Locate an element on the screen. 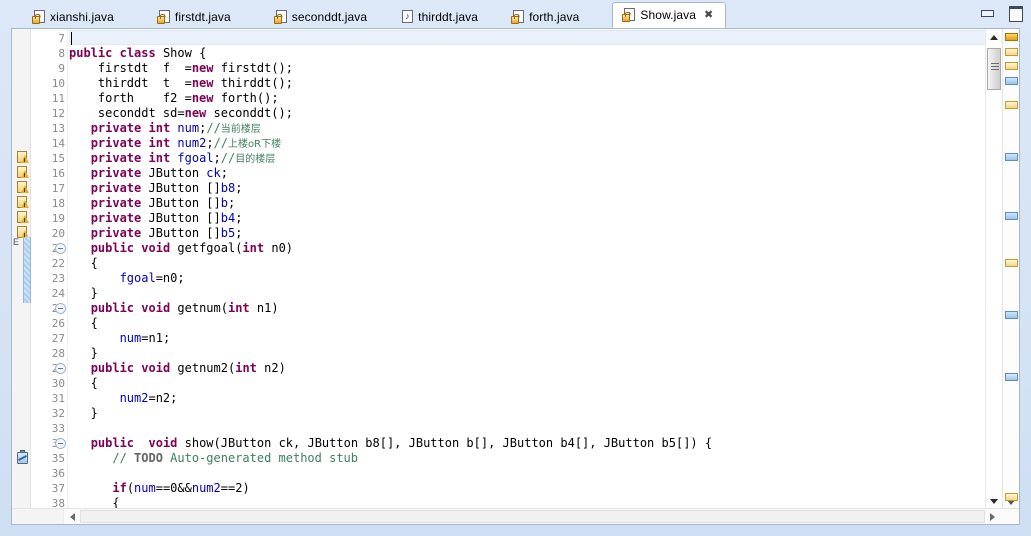  editor-tab-firstdt-java: ♪ firstdt.java is located at coordinates (195, 16).